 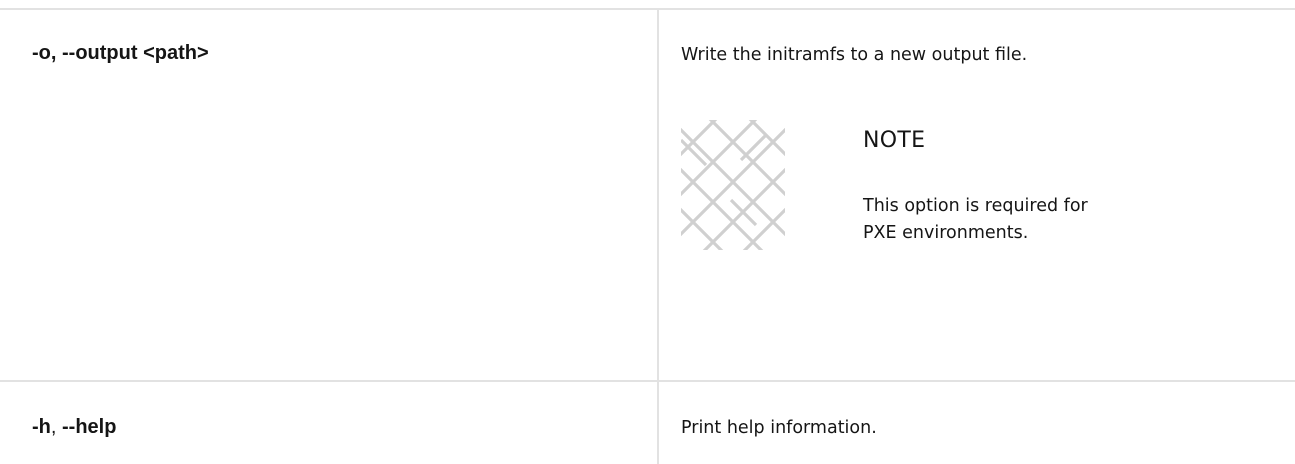 I want to click on option-output-short: -o,, so click(x=44, y=53).